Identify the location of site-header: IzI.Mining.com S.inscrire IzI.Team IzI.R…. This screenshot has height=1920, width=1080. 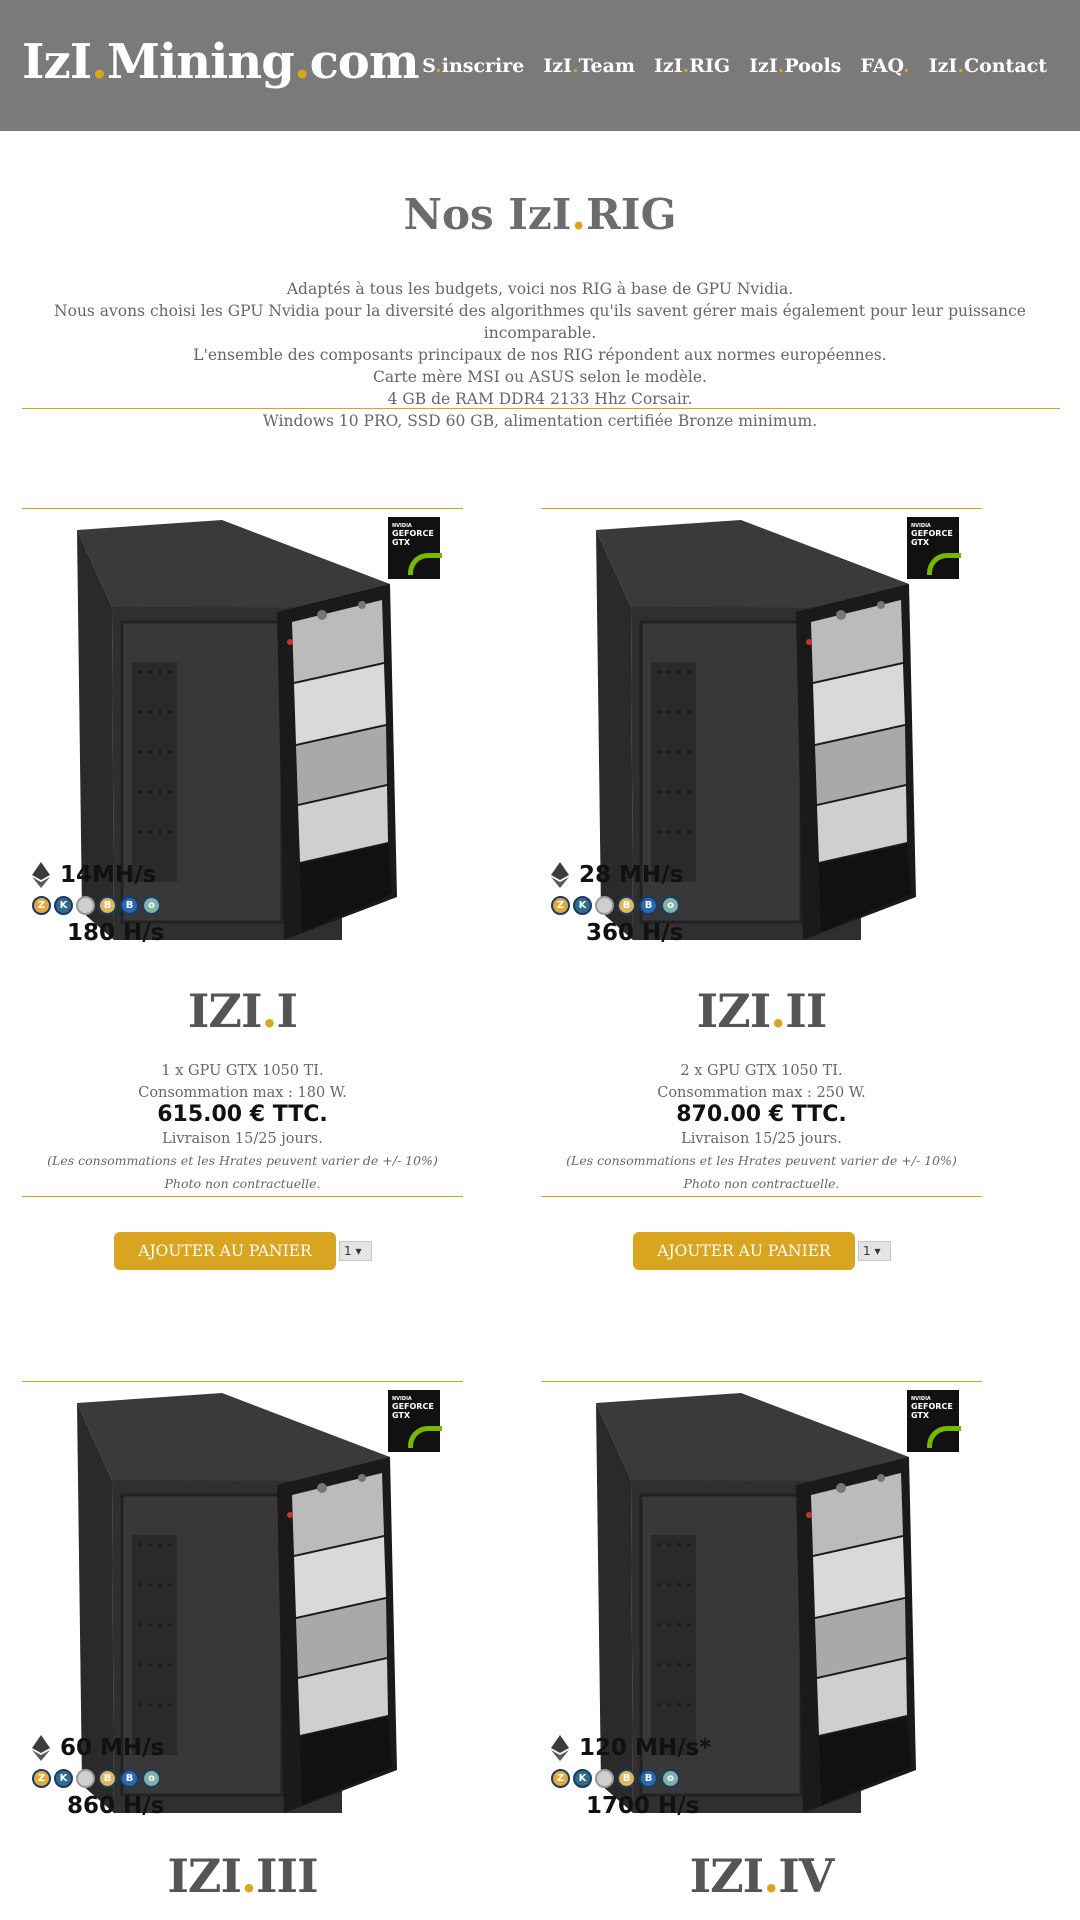
(540, 65).